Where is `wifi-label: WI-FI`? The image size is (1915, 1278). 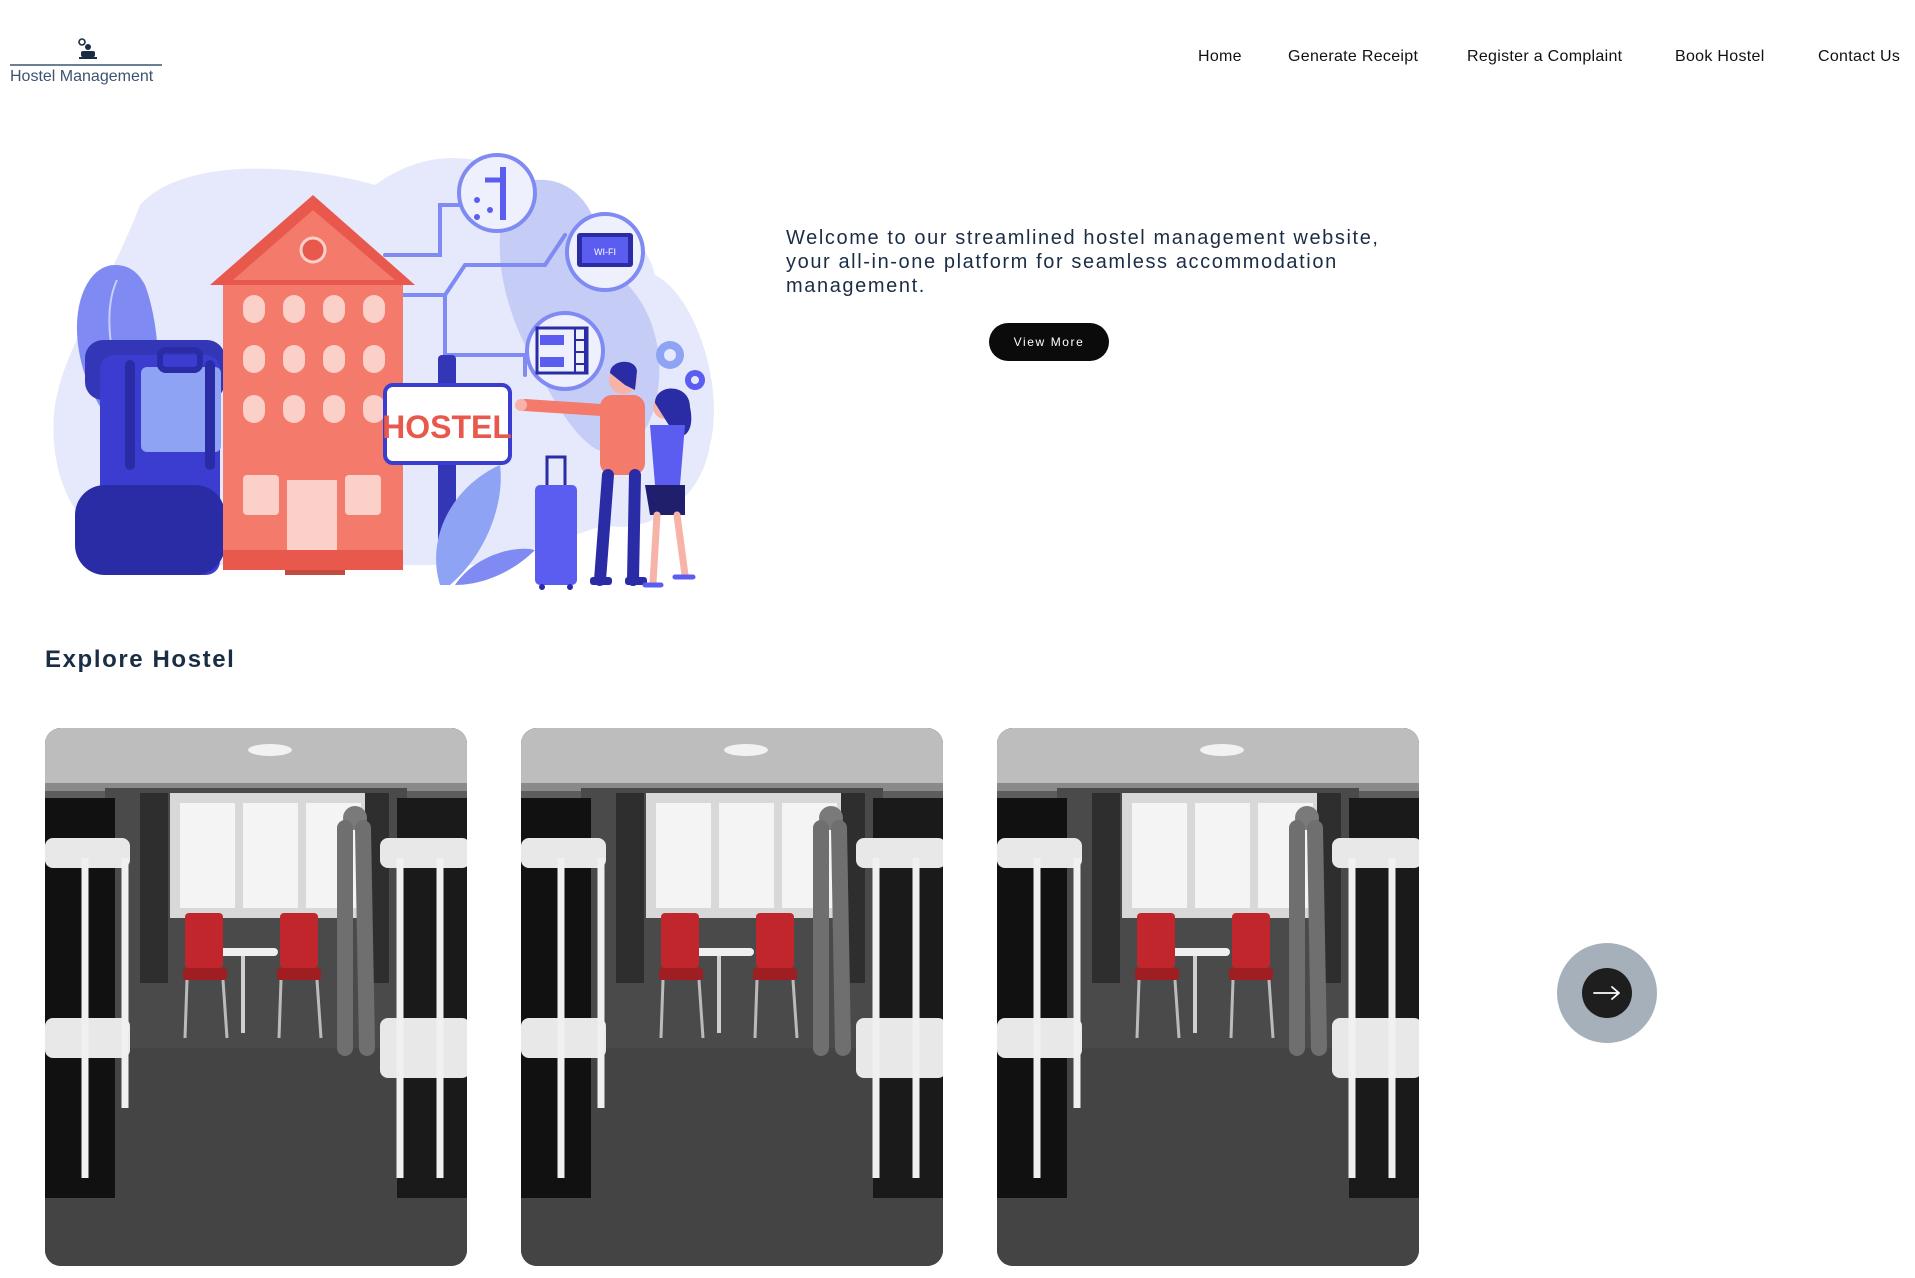
wifi-label: WI-FI is located at coordinates (605, 252).